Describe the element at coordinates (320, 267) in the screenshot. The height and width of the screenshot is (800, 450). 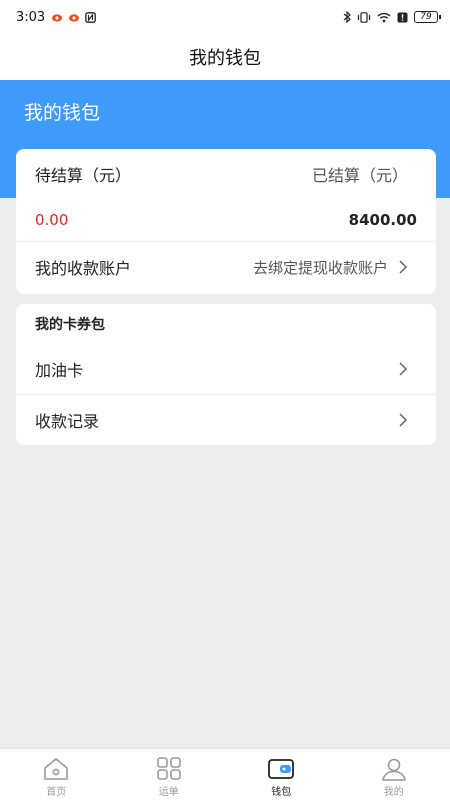
I see `bind-account-link: 去绑定提现收款账户` at that location.